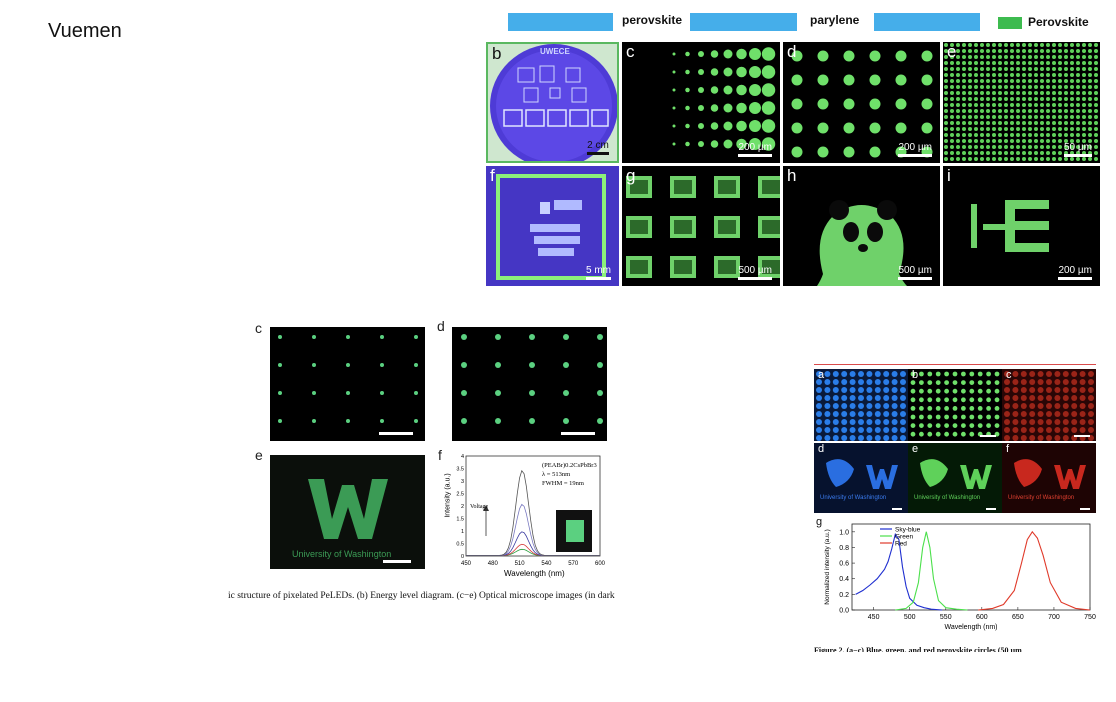 This screenshot has width=1116, height=702. I want to click on scalebar-g-text: 500 µm, so click(755, 270).